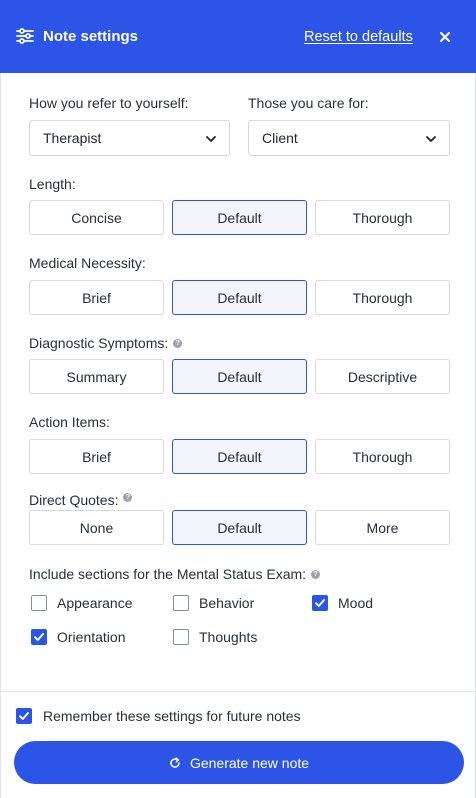 The image size is (476, 798). I want to click on remember-settings-label: Remember these settings for future notes, so click(172, 716).